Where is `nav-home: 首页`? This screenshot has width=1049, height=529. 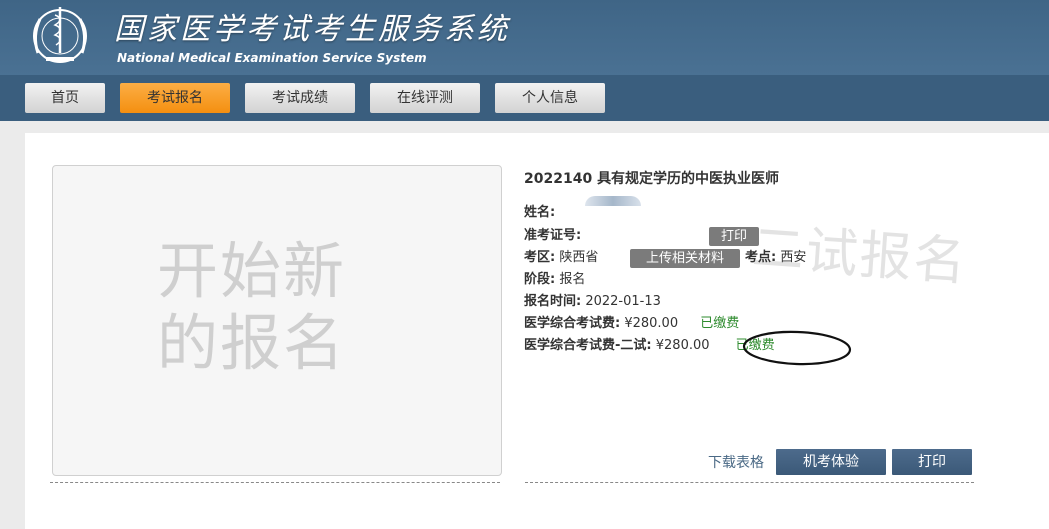 nav-home: 首页 is located at coordinates (65, 98).